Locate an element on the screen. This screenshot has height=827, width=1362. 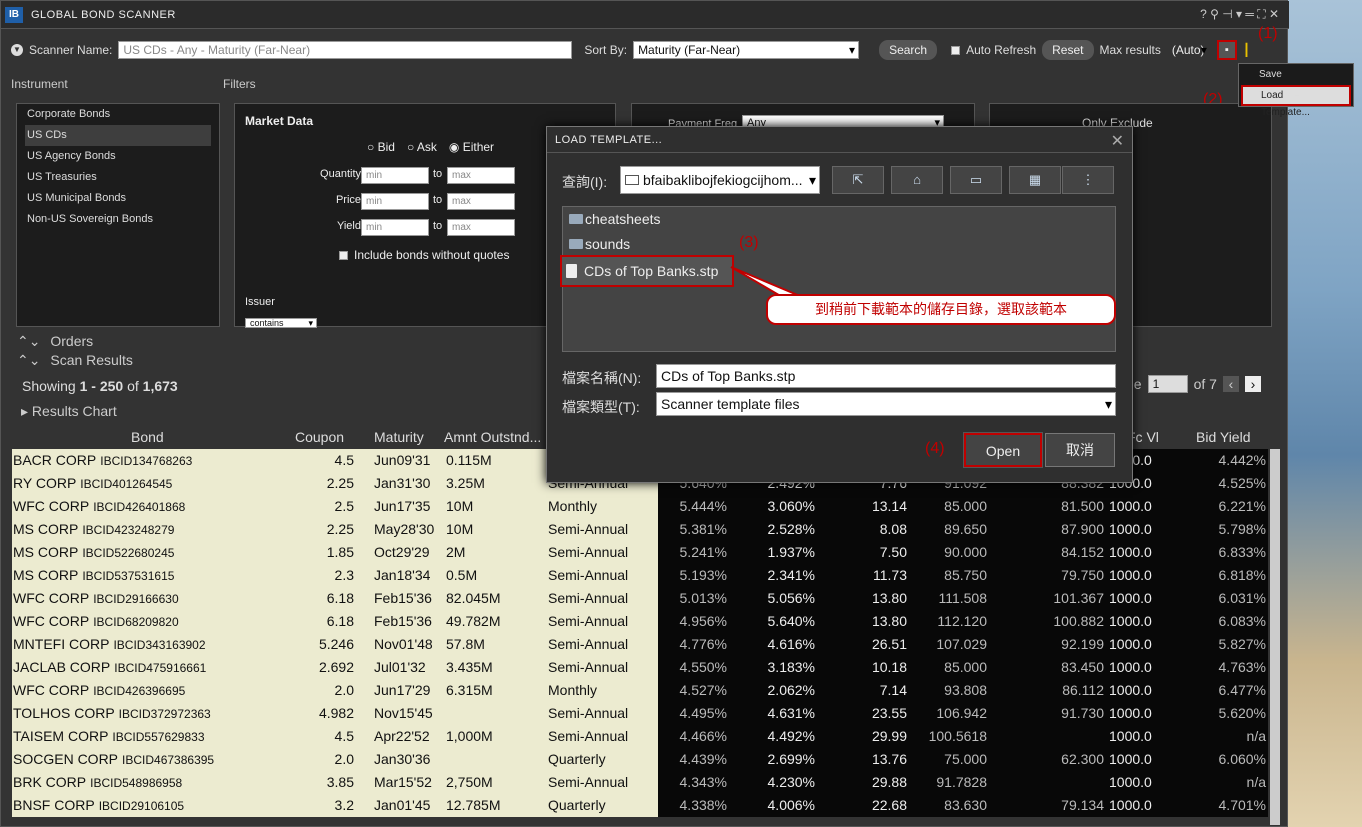
instrument-item: Corporate Bonds is located at coordinates (118, 114).